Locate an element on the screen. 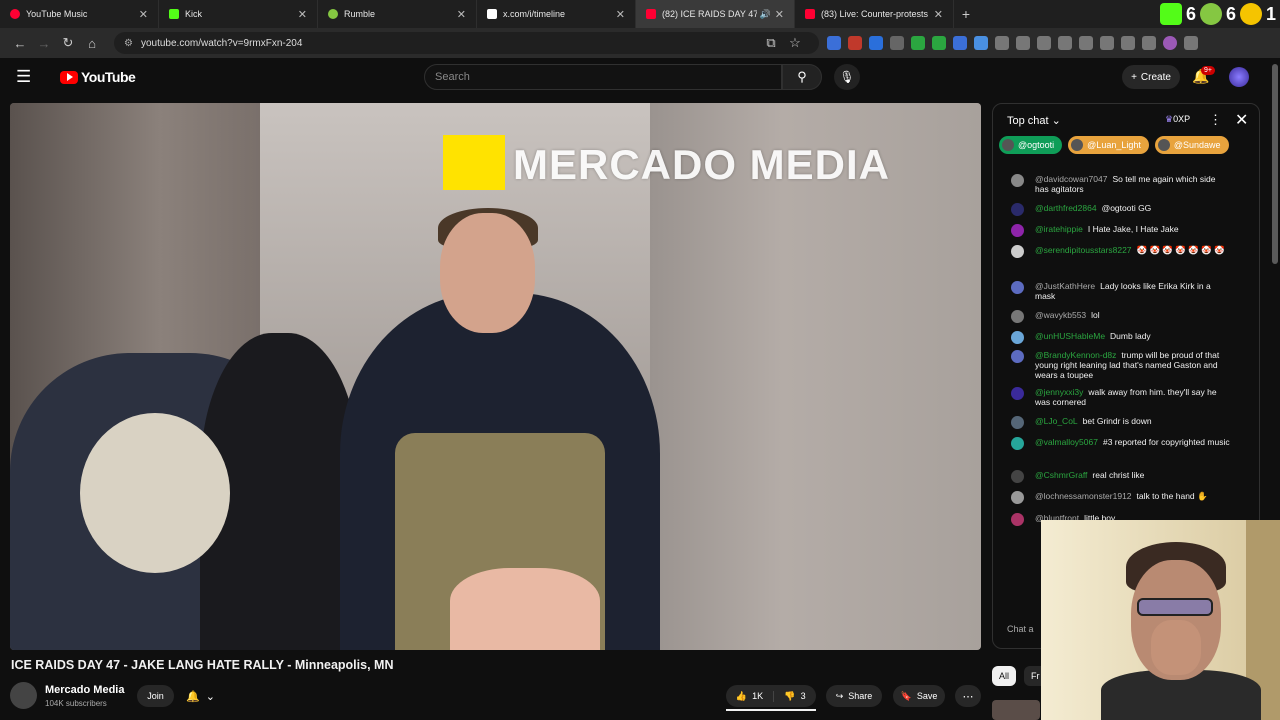 The image size is (1280, 720). more-actions-button: ⋯ is located at coordinates (968, 696).